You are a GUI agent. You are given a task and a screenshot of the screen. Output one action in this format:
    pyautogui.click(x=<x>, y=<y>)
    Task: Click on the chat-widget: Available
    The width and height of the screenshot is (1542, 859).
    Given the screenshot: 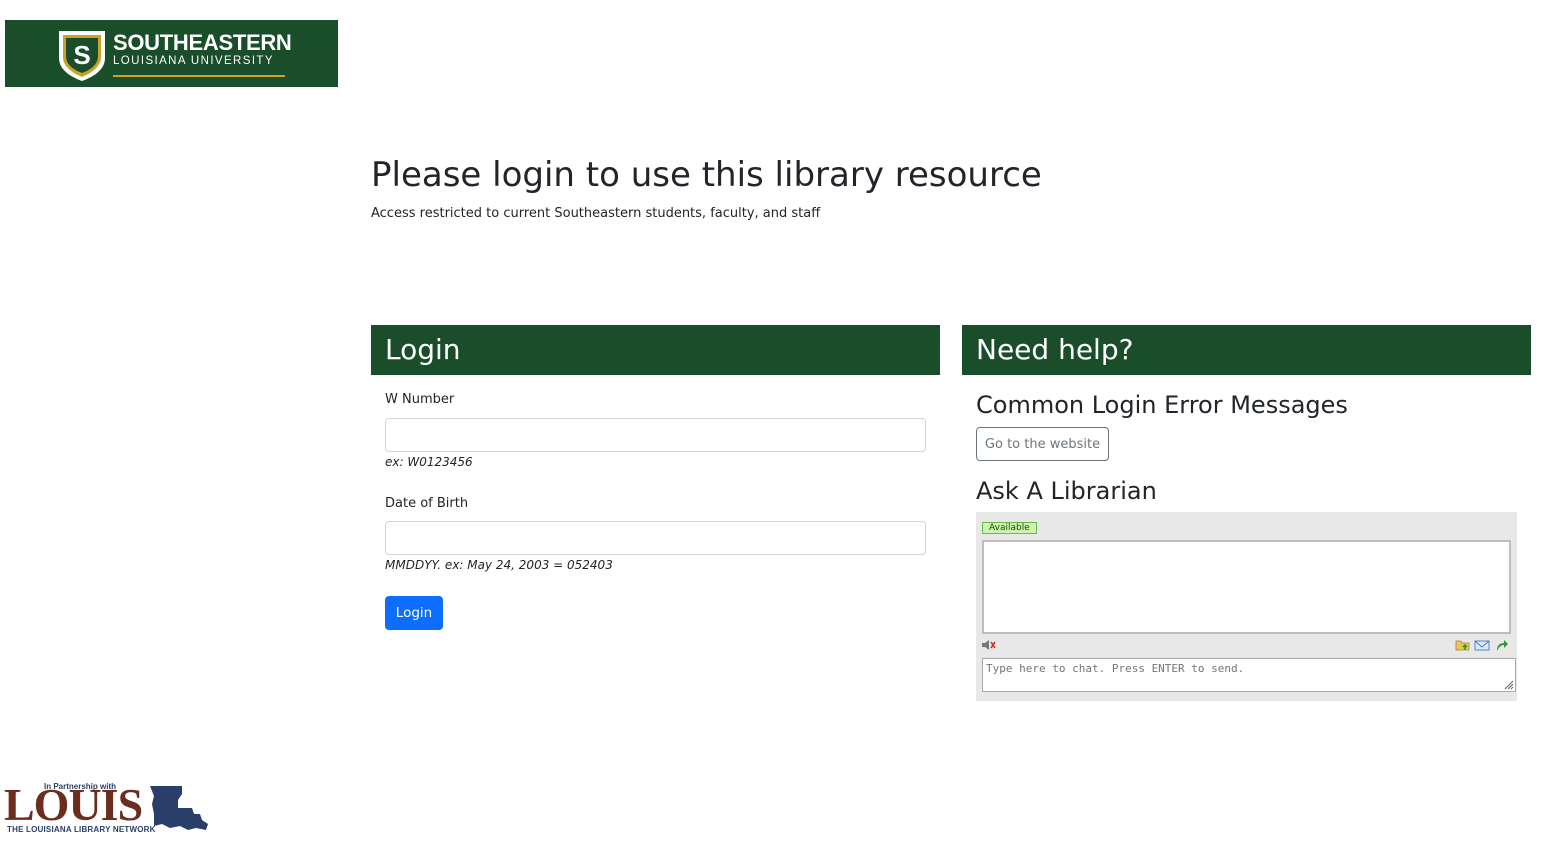 What is the action you would take?
    pyautogui.click(x=1246, y=606)
    